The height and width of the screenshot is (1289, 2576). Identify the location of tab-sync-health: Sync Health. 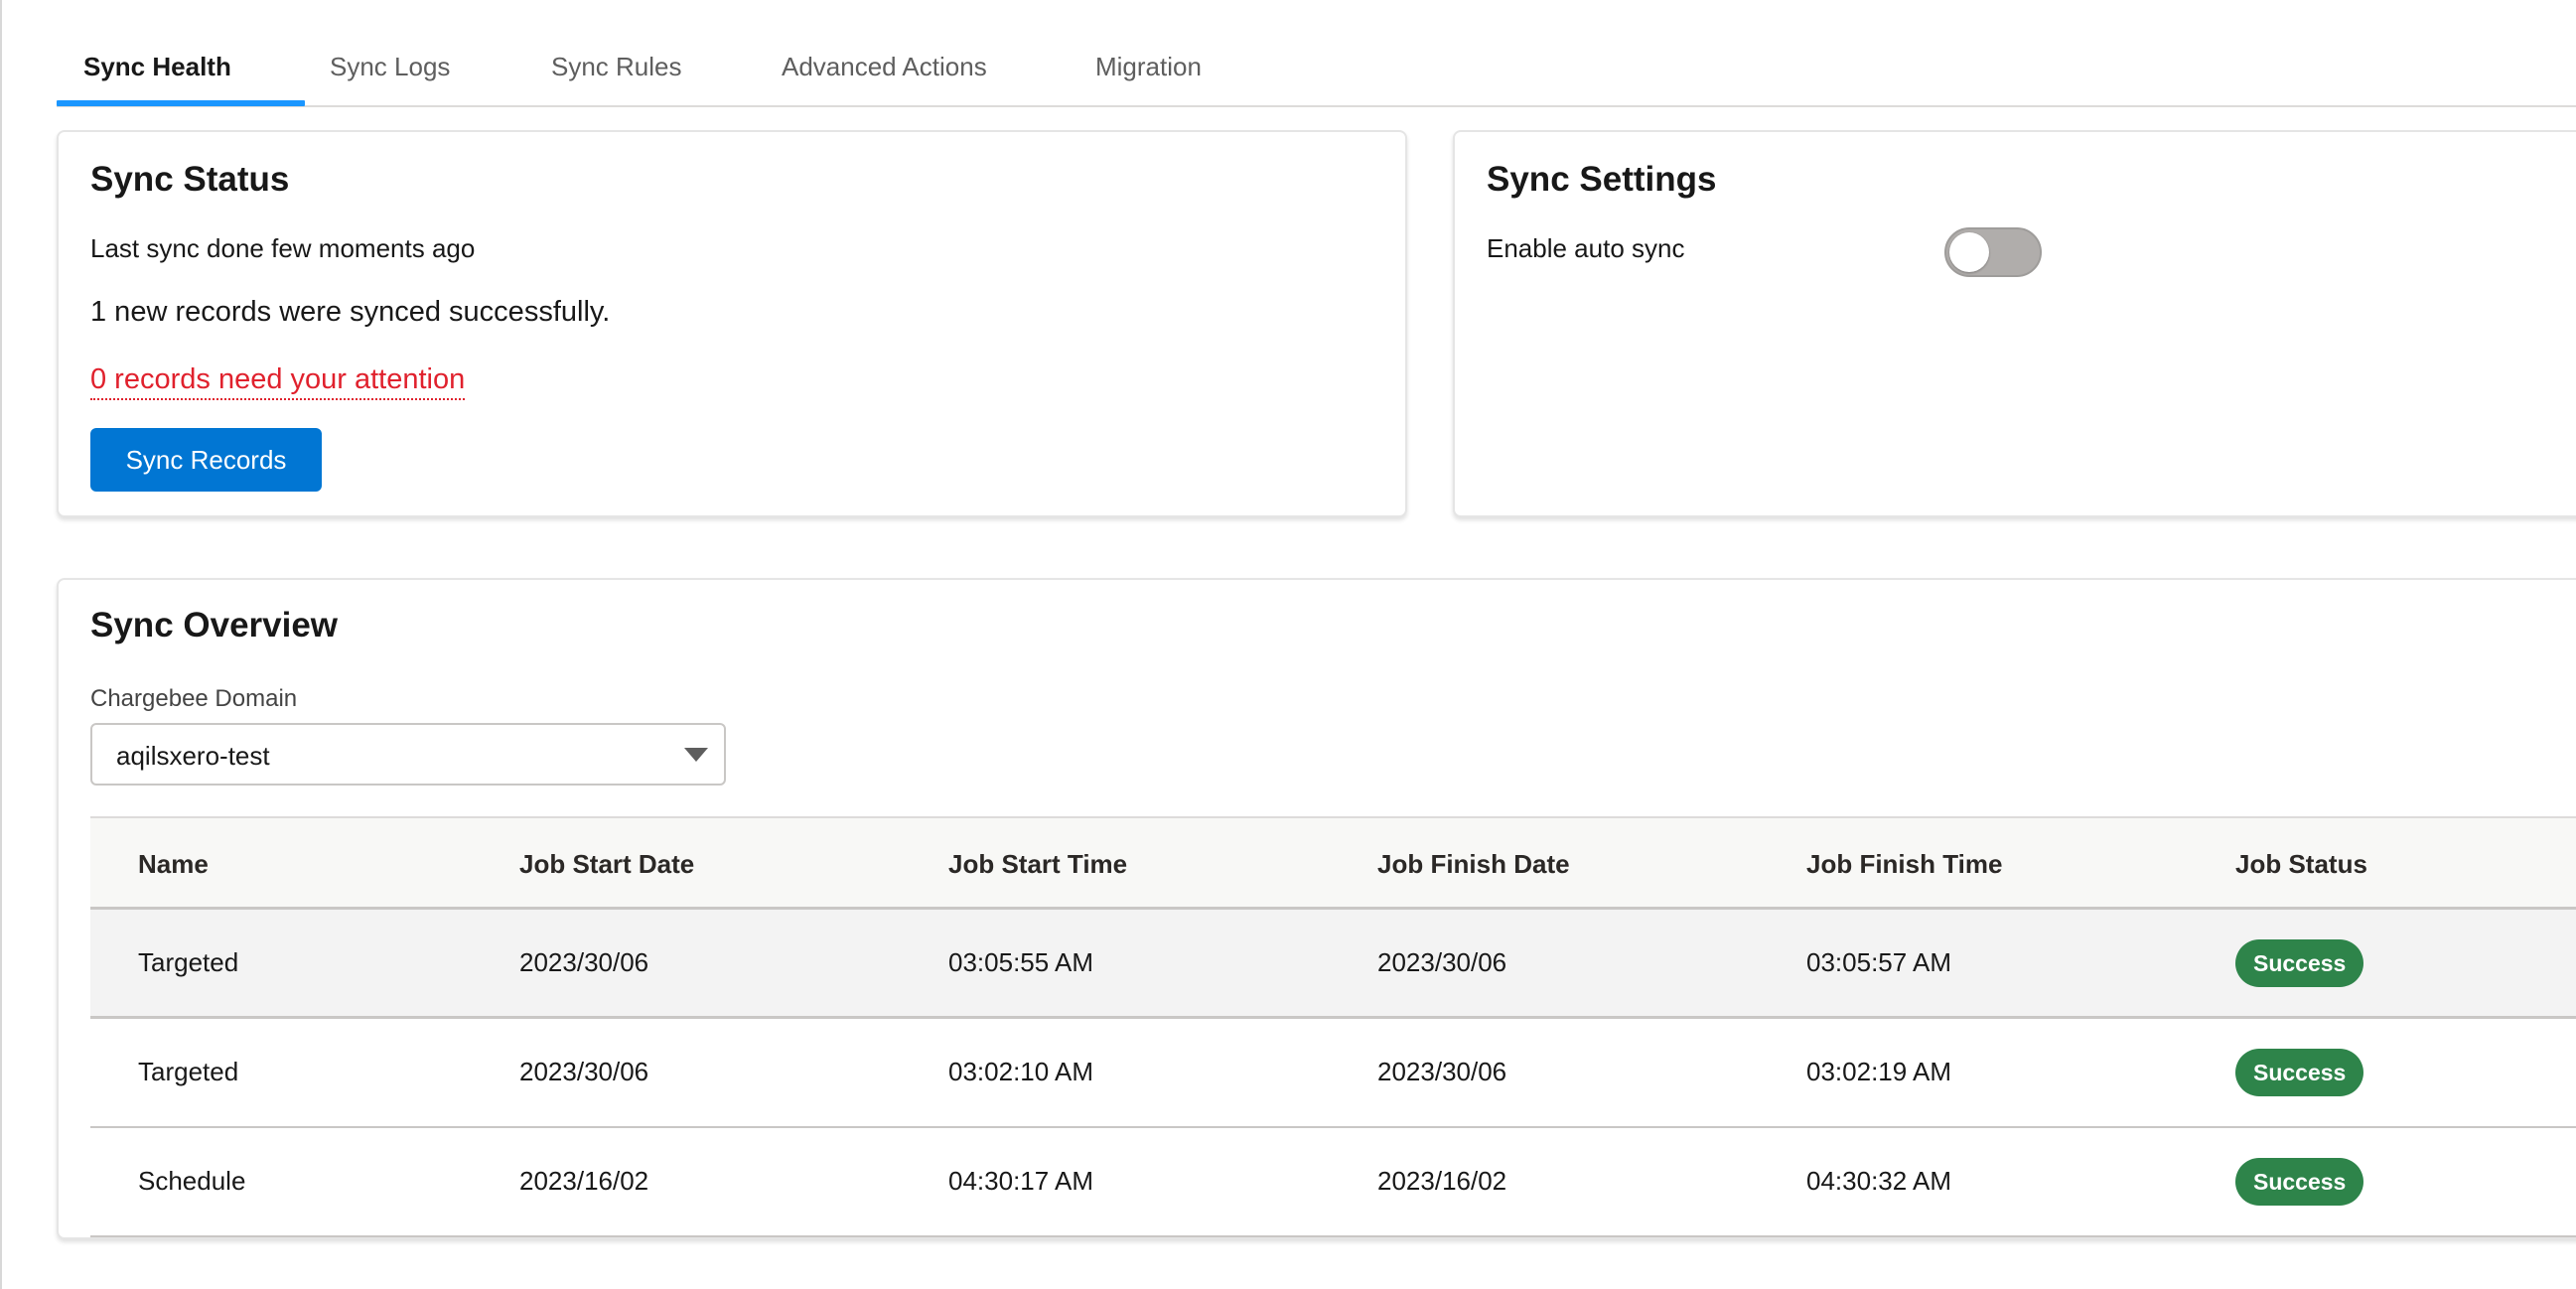
(157, 78).